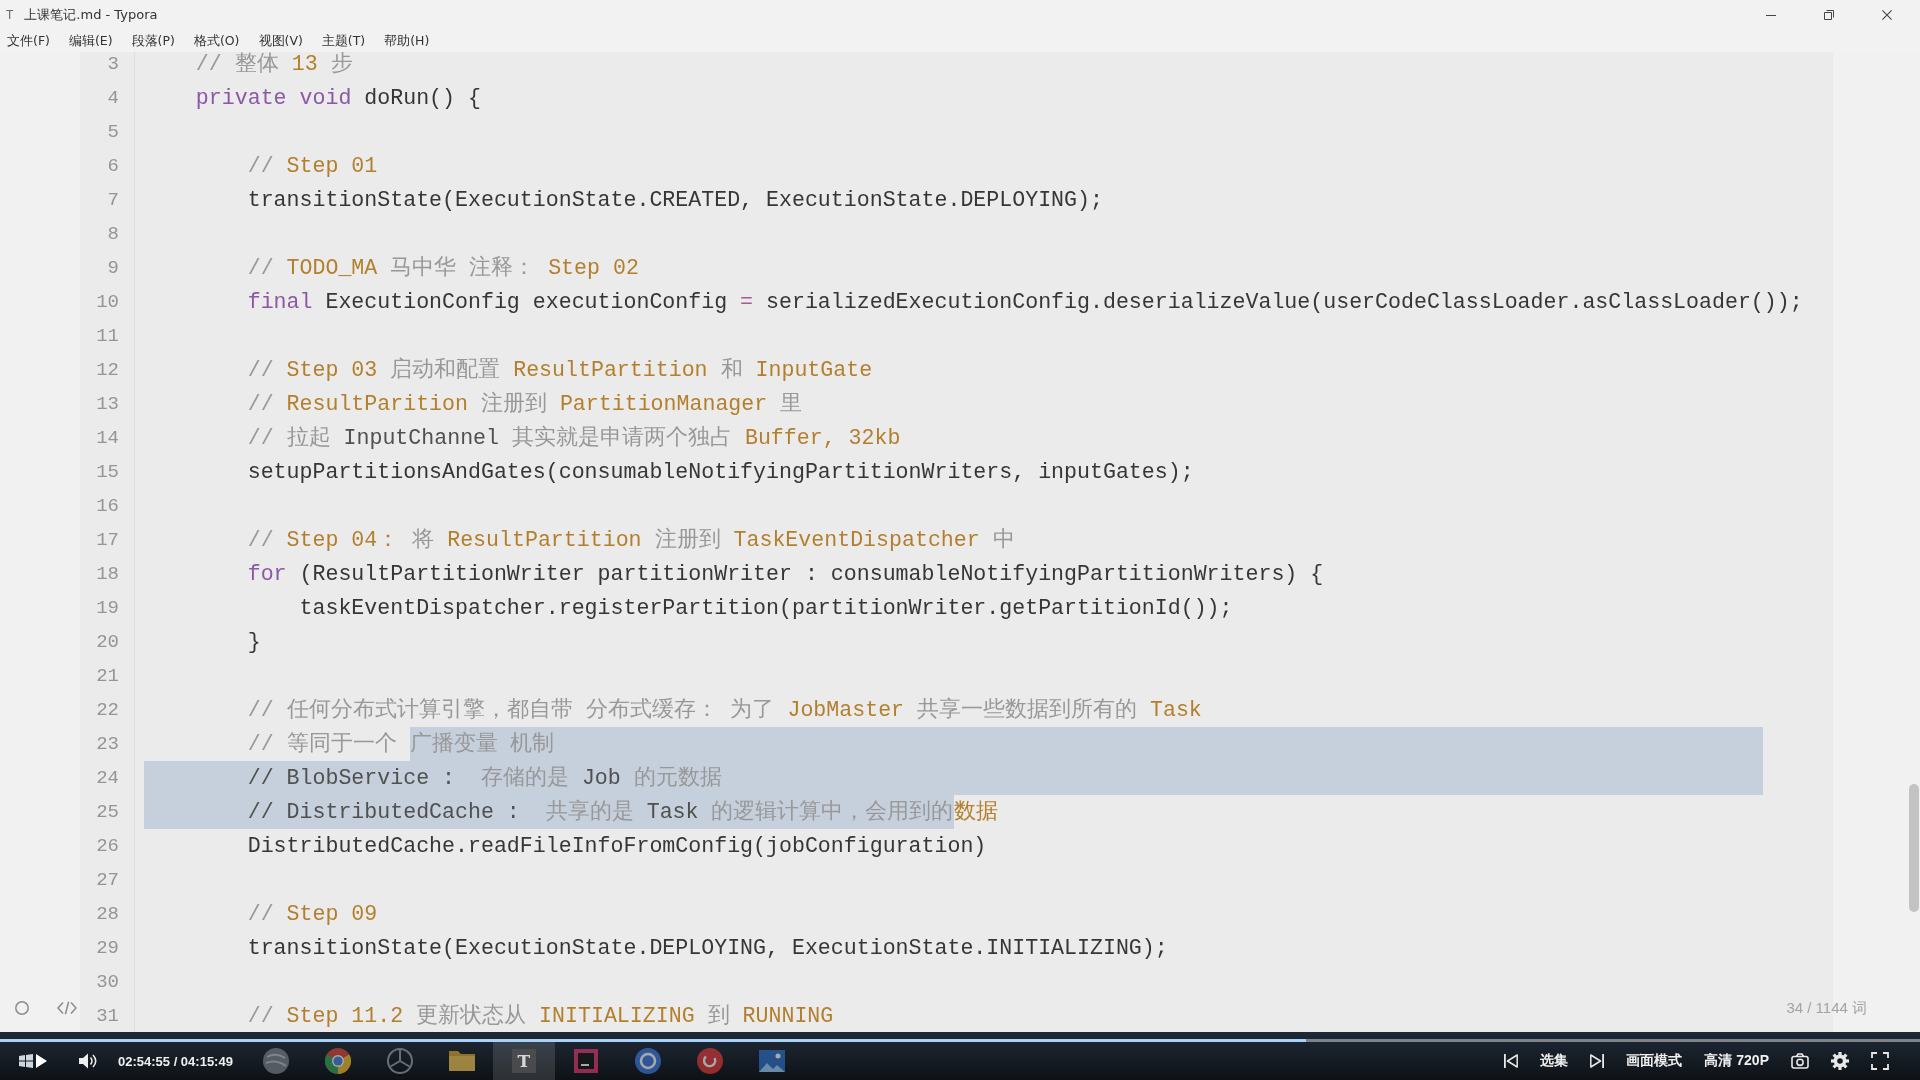 Image resolution: width=1920 pixels, height=1080 pixels. Describe the element at coordinates (707, 948) in the screenshot. I see `code-text: transitionState(ExecutionState.DEPLOYING, ExecutionState.INITIALIZING);` at that location.